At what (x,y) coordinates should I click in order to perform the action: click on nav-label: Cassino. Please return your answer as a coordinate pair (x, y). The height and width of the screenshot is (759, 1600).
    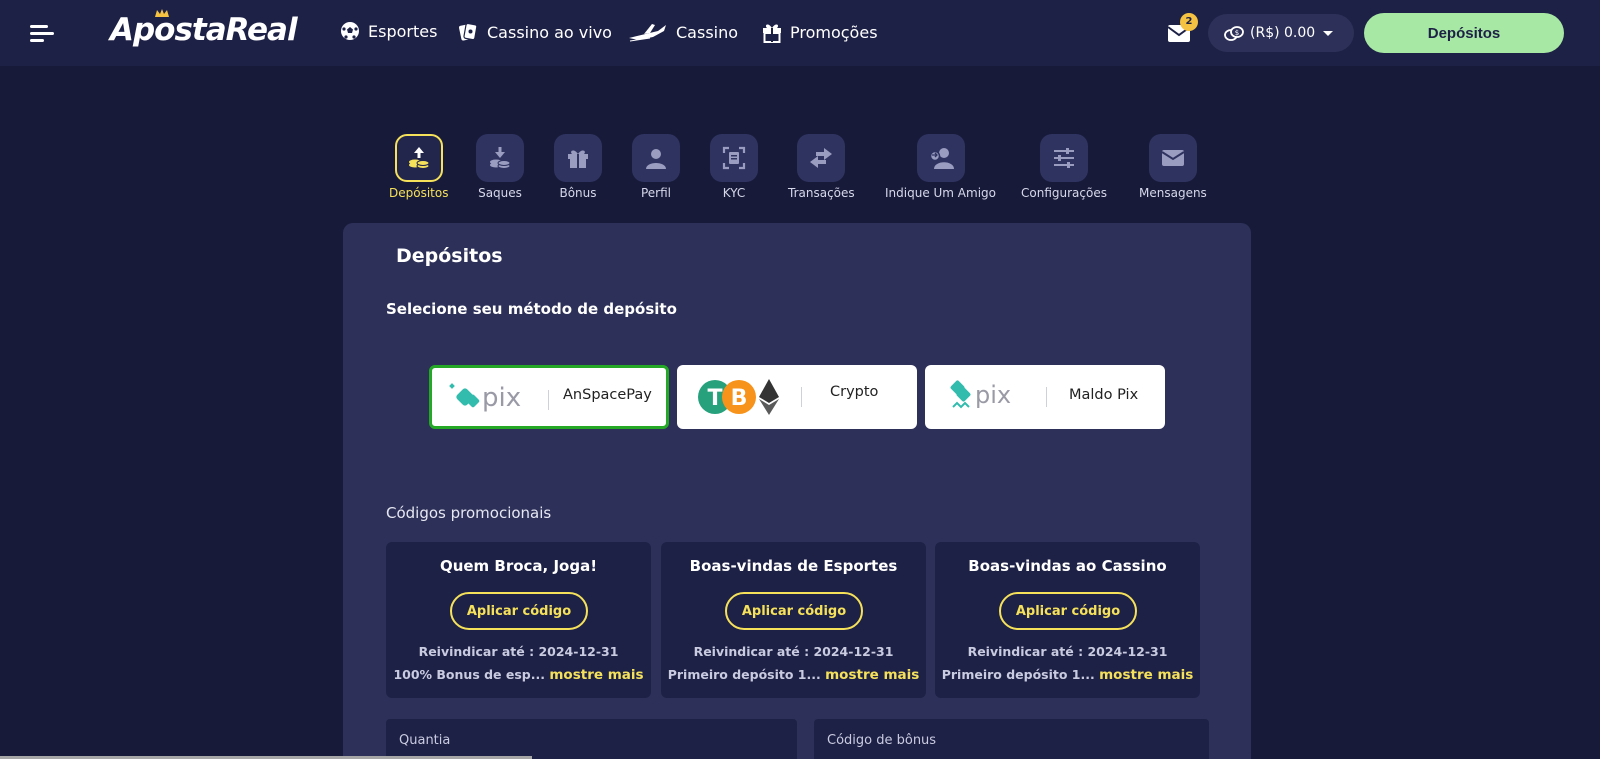
    Looking at the image, I should click on (707, 32).